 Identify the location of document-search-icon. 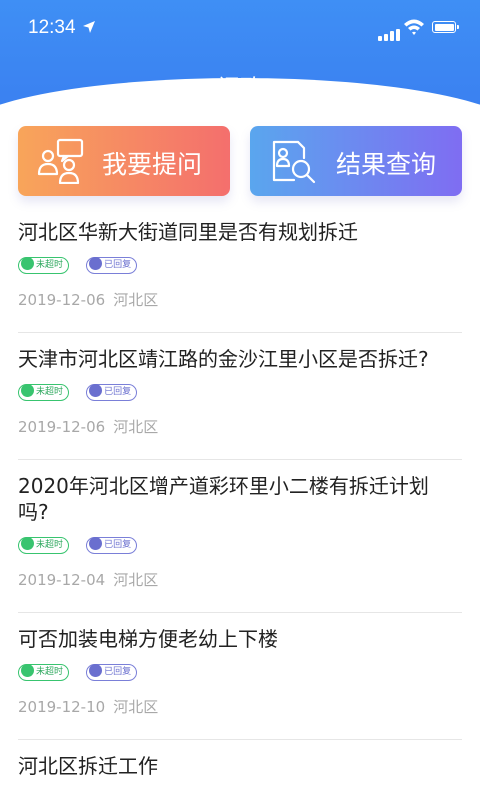
(294, 162).